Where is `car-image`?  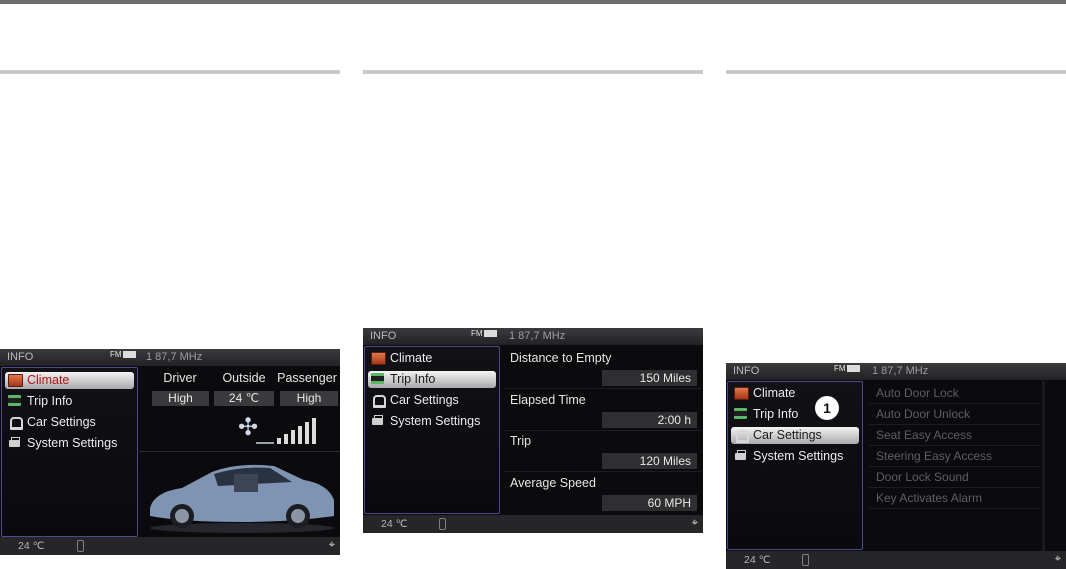 car-image is located at coordinates (242, 498).